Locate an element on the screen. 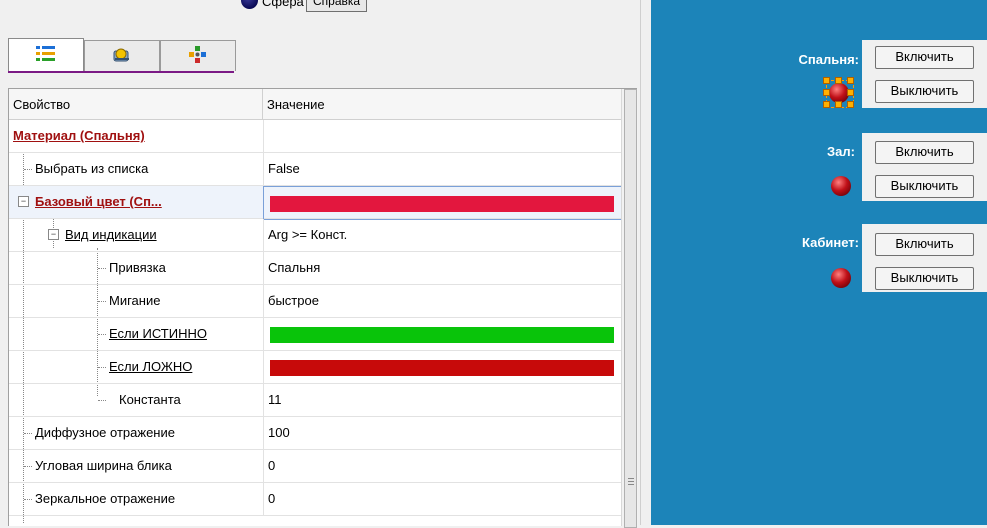 The width and height of the screenshot is (987, 528). property-name: Диффузное отражение is located at coordinates (105, 432).